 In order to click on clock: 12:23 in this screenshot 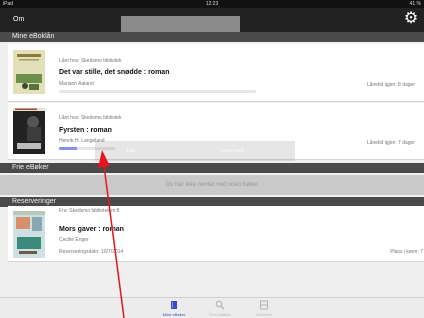, I will do `click(212, 4)`.